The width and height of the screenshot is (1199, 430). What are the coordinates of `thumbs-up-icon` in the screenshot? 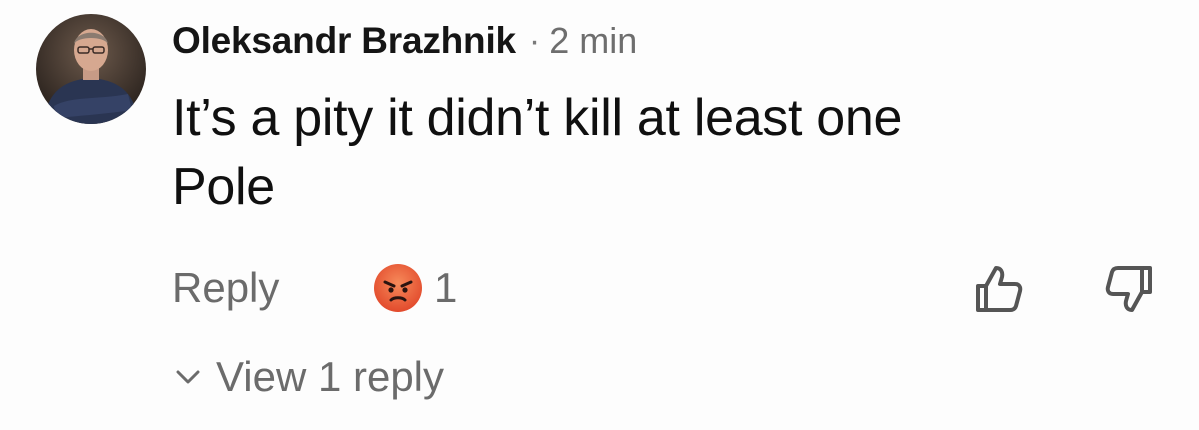 It's located at (999, 289).